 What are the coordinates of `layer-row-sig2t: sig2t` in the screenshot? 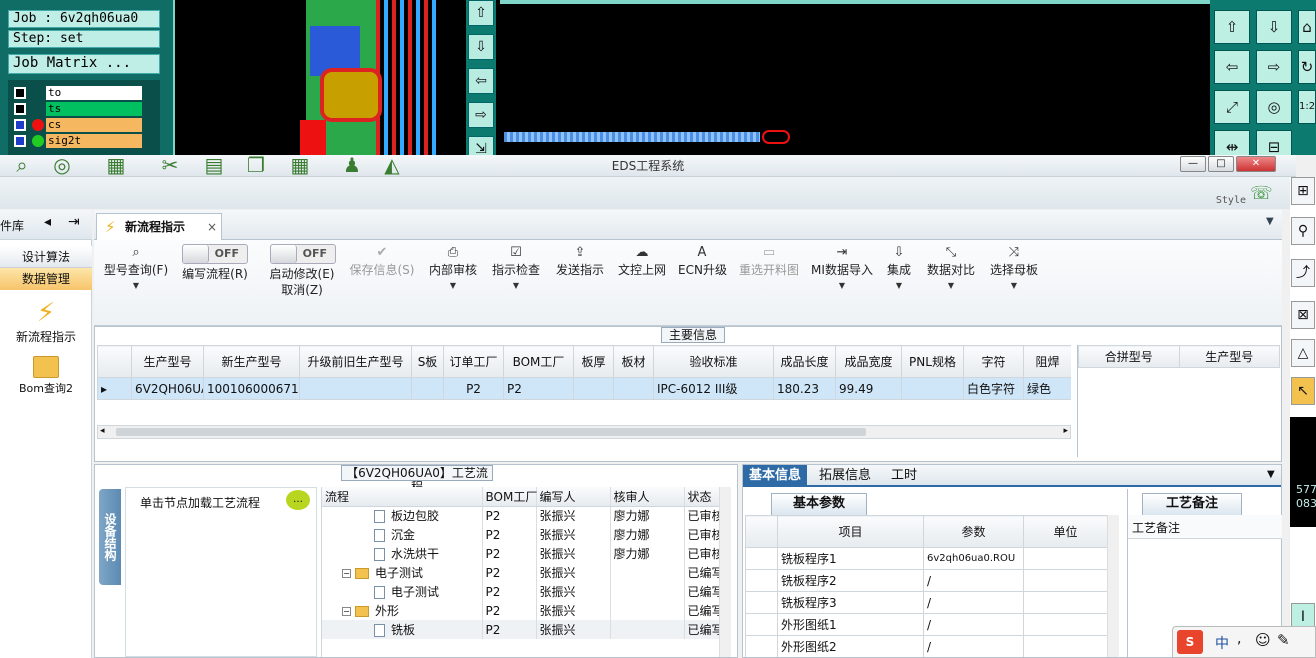 It's located at (78, 141).